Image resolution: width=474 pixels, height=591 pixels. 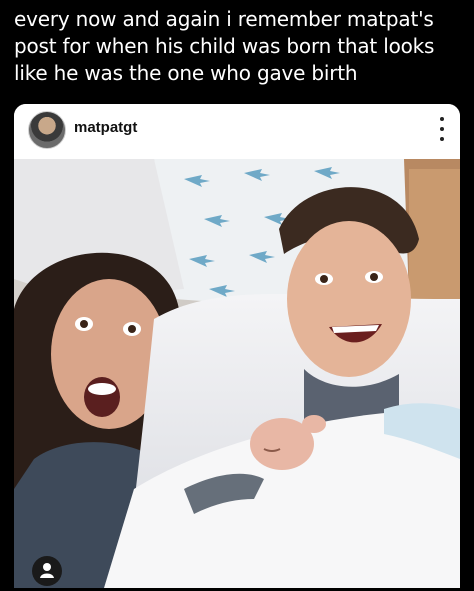 What do you see at coordinates (105, 127) in the screenshot?
I see `post-username: matpatgt` at bounding box center [105, 127].